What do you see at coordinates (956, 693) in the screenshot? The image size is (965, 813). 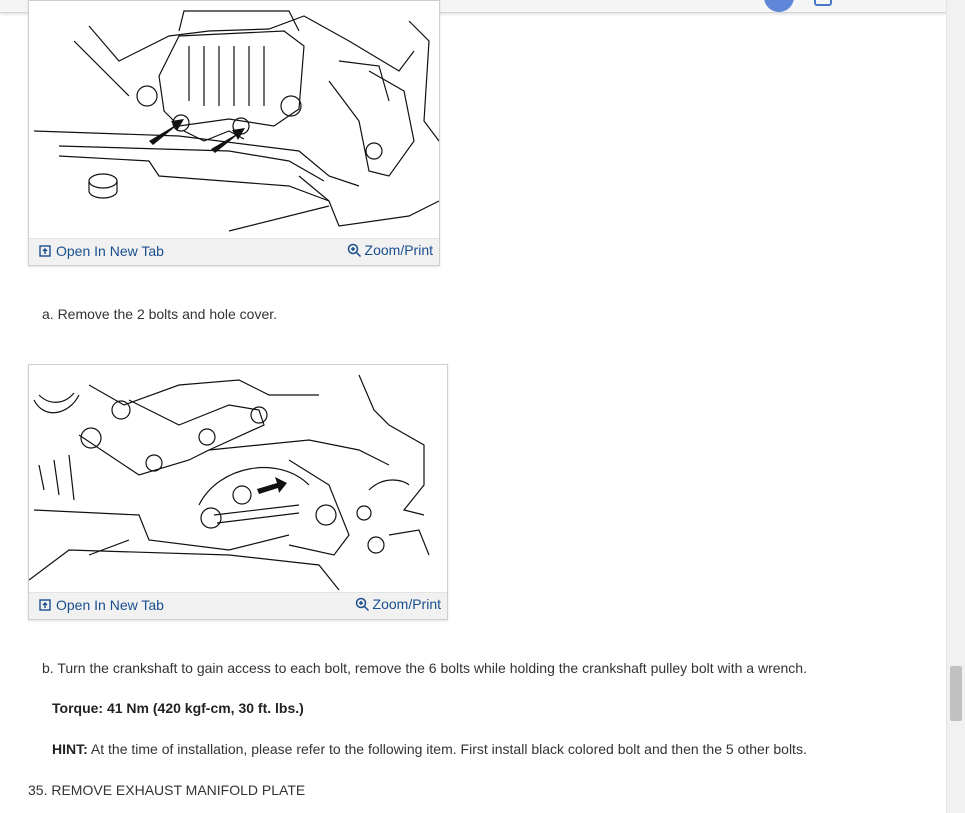 I see `scrollbar-thumb` at bounding box center [956, 693].